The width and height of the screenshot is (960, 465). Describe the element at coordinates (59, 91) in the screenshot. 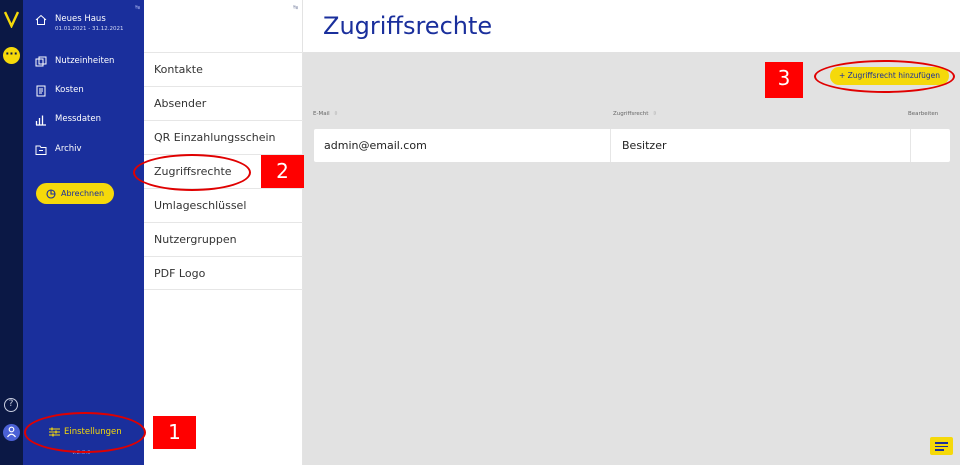

I see `nav-item-kosten: Kosten` at that location.